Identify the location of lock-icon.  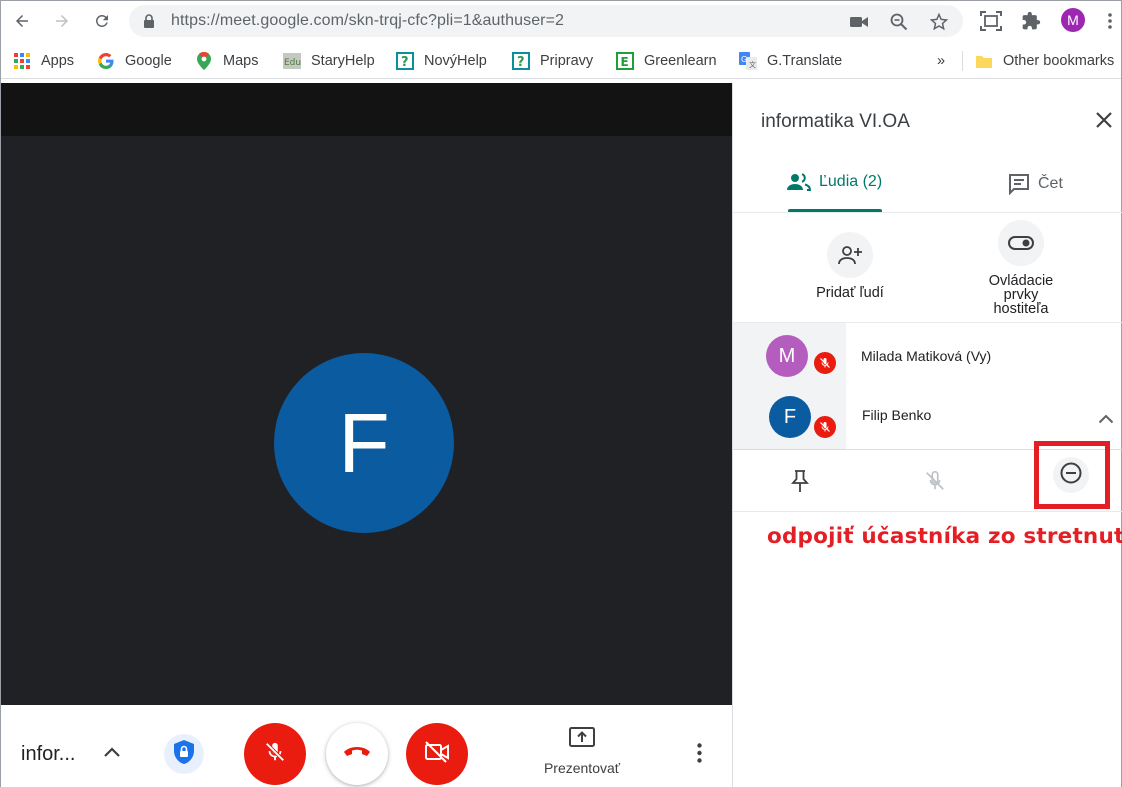
(149, 23).